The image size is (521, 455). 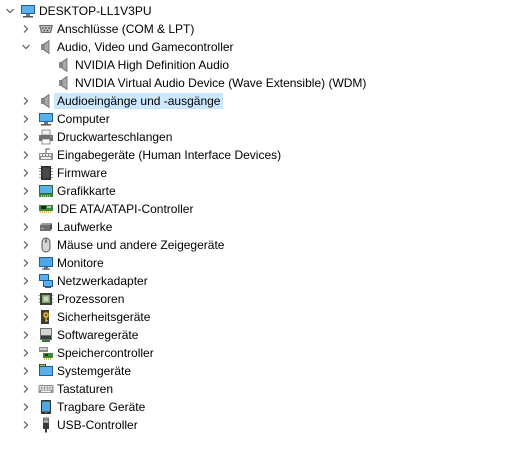 What do you see at coordinates (260, 173) in the screenshot?
I see `category-firmware: Firmware` at bounding box center [260, 173].